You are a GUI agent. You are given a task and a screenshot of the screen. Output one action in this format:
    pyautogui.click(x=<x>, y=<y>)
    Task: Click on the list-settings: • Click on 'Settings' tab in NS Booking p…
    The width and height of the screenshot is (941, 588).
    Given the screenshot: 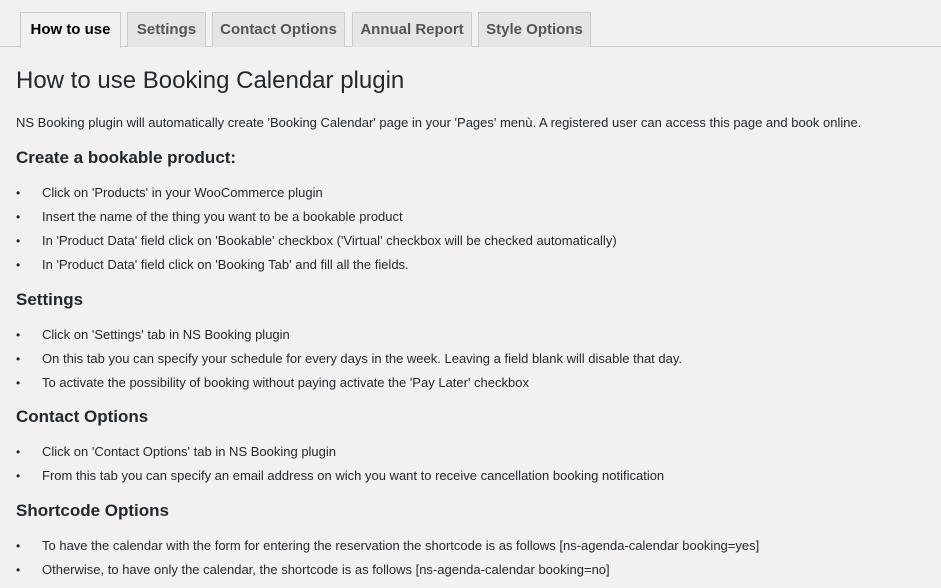 What is the action you would take?
    pyautogui.click(x=349, y=359)
    